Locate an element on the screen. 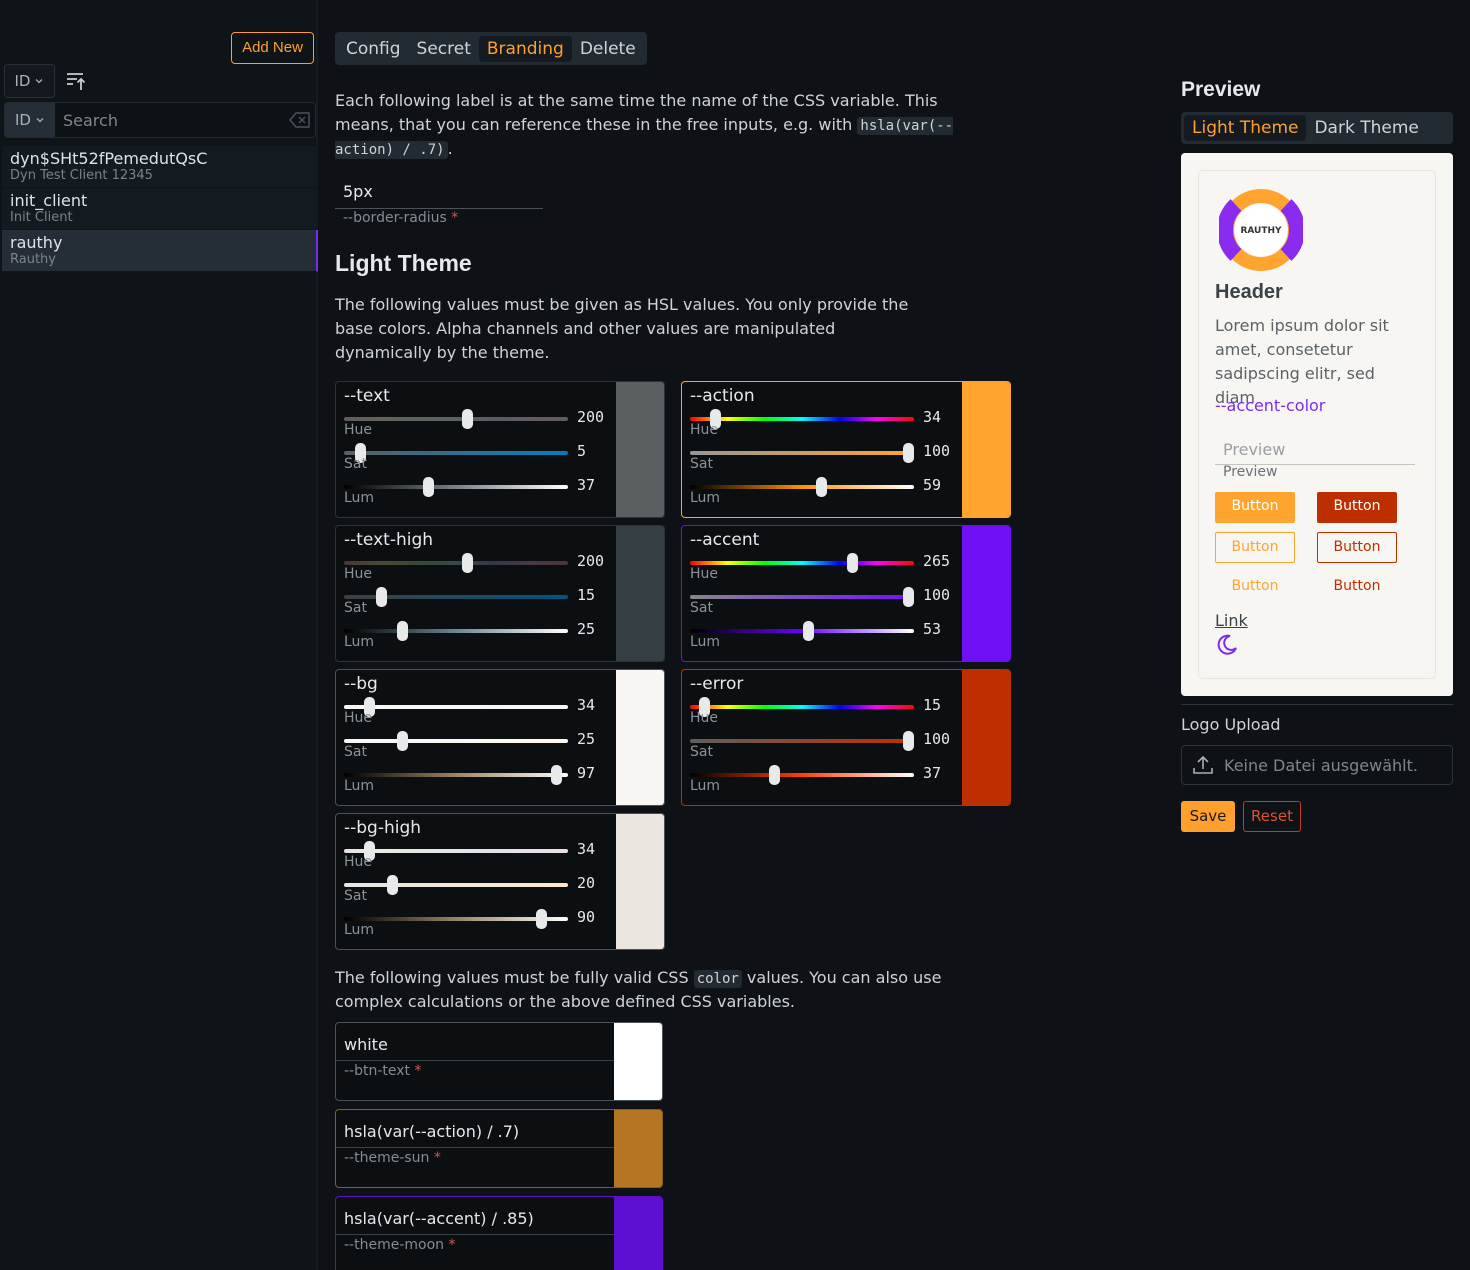  moon-icon is located at coordinates (1227, 645).